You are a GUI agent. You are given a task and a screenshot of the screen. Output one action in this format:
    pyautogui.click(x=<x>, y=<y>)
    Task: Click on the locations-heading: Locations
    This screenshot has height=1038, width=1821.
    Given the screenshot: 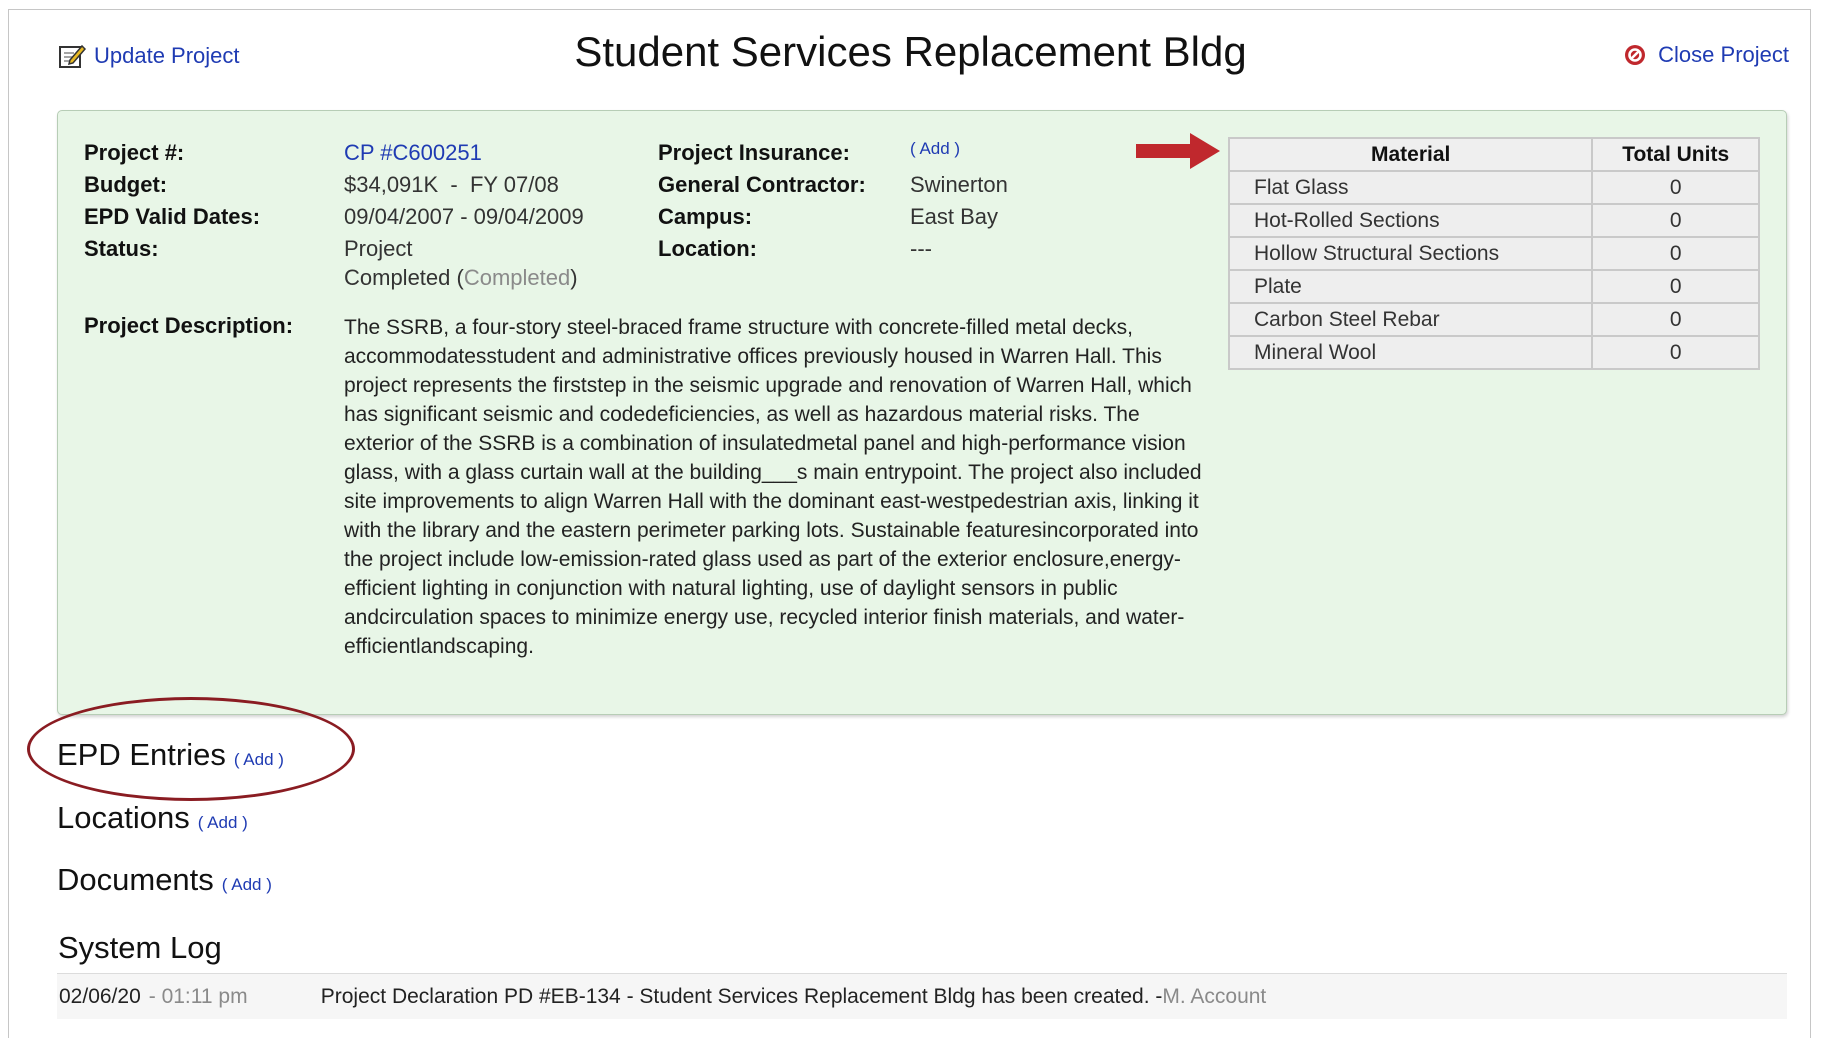 What is the action you would take?
    pyautogui.click(x=123, y=817)
    